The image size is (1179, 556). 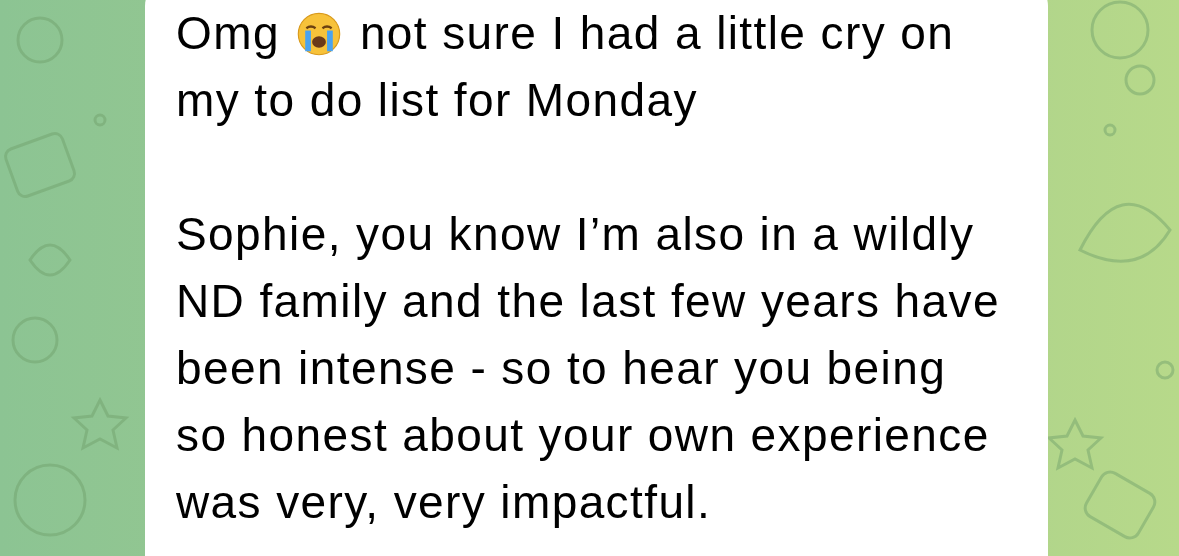 What do you see at coordinates (657, 33) in the screenshot?
I see `message-text: not sure I had a little cry on` at bounding box center [657, 33].